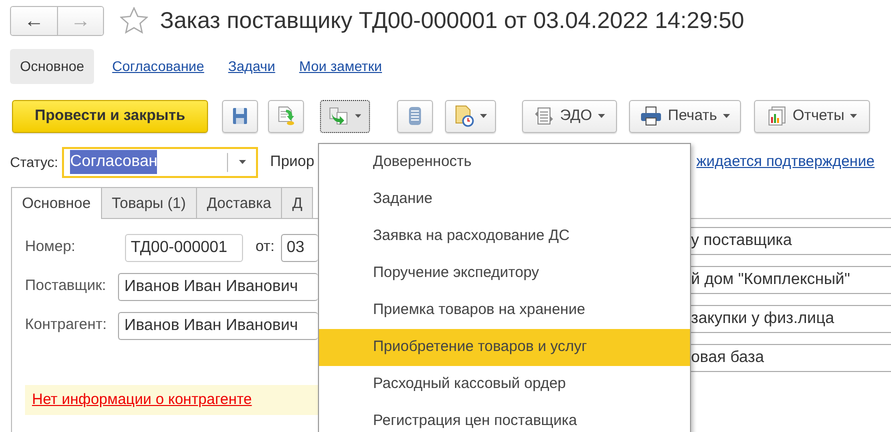 This screenshot has width=891, height=432. Describe the element at coordinates (569, 116) in the screenshot. I see `toolbar-button: ЭДО` at that location.